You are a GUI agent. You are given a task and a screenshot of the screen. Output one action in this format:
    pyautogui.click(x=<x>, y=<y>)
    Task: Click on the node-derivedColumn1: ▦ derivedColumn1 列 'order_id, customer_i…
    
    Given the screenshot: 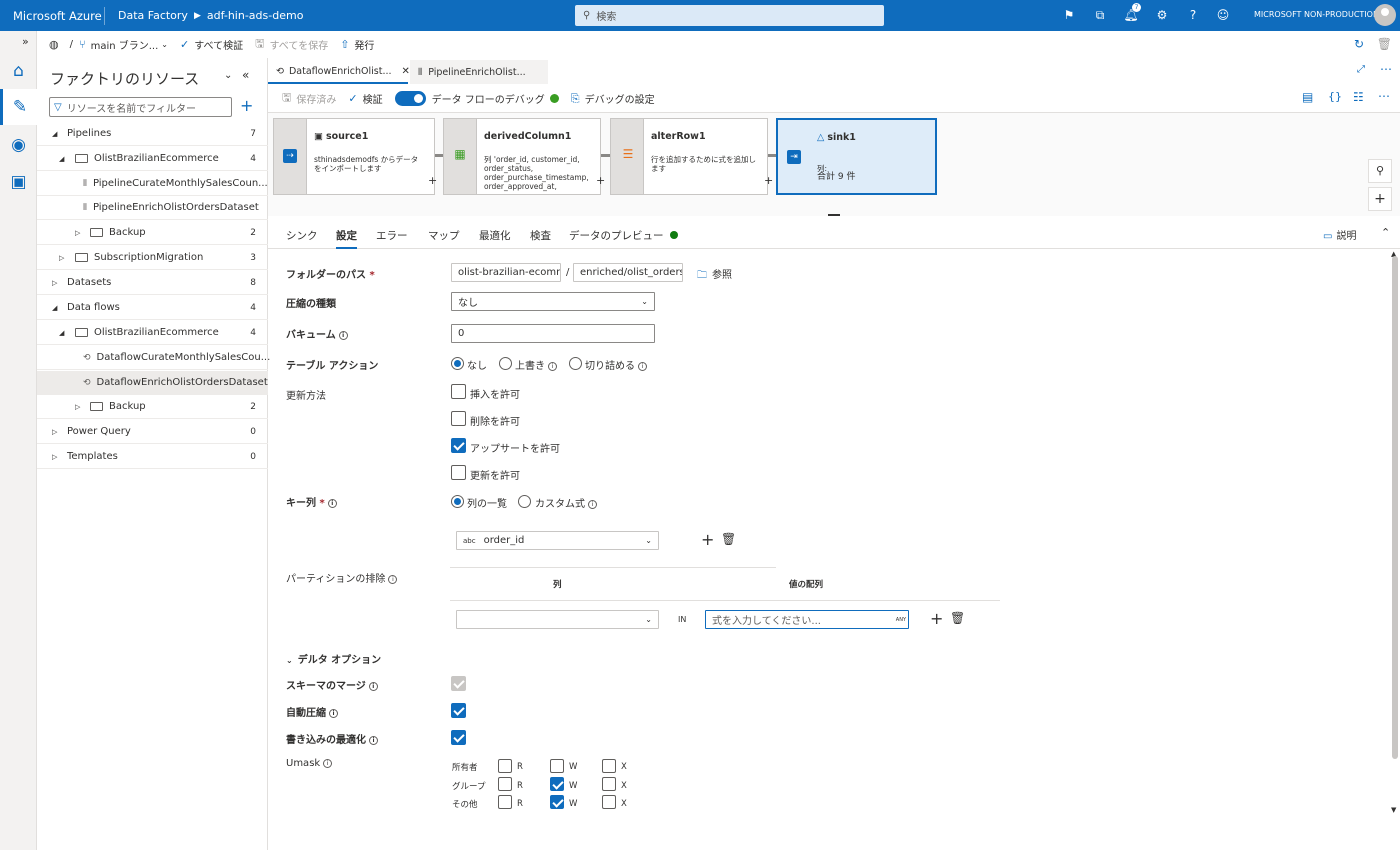 What is the action you would take?
    pyautogui.click(x=522, y=156)
    